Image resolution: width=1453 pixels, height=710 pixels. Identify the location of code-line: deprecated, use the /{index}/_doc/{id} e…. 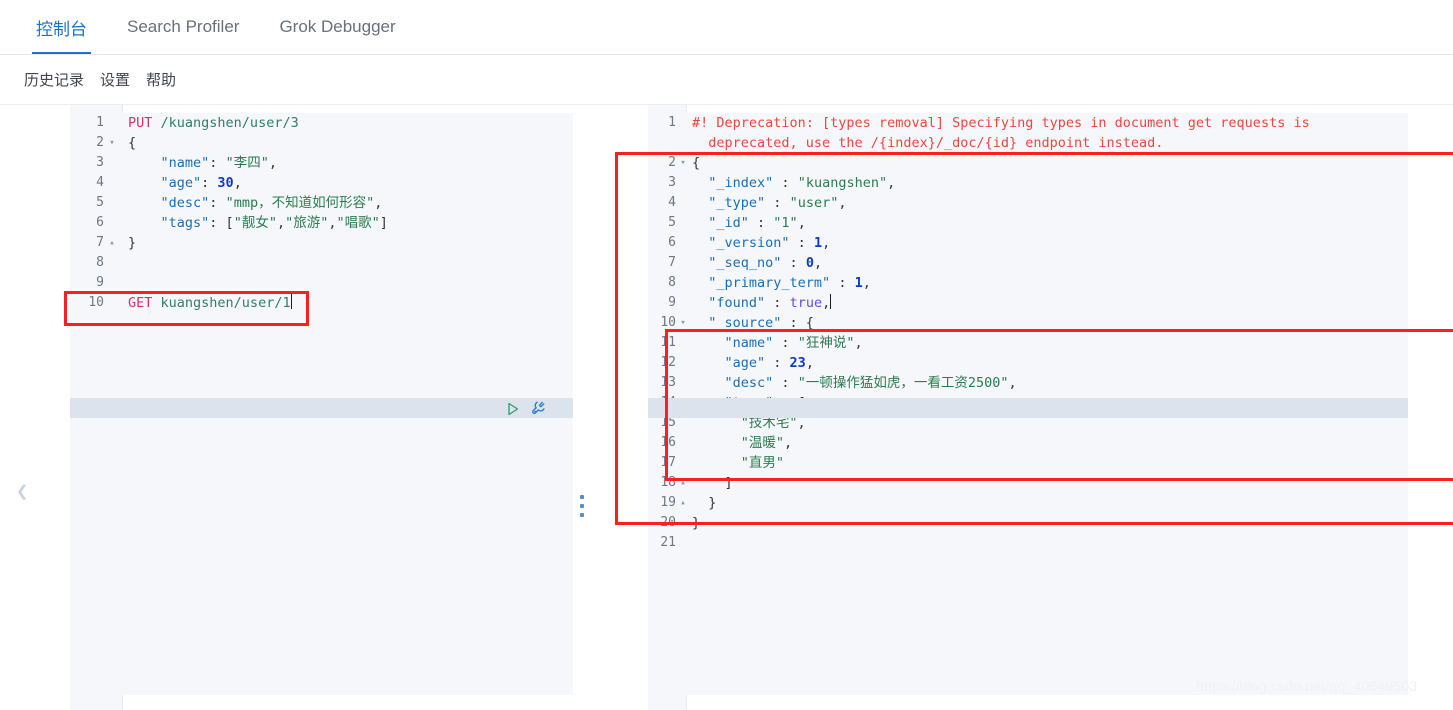
(1047, 143).